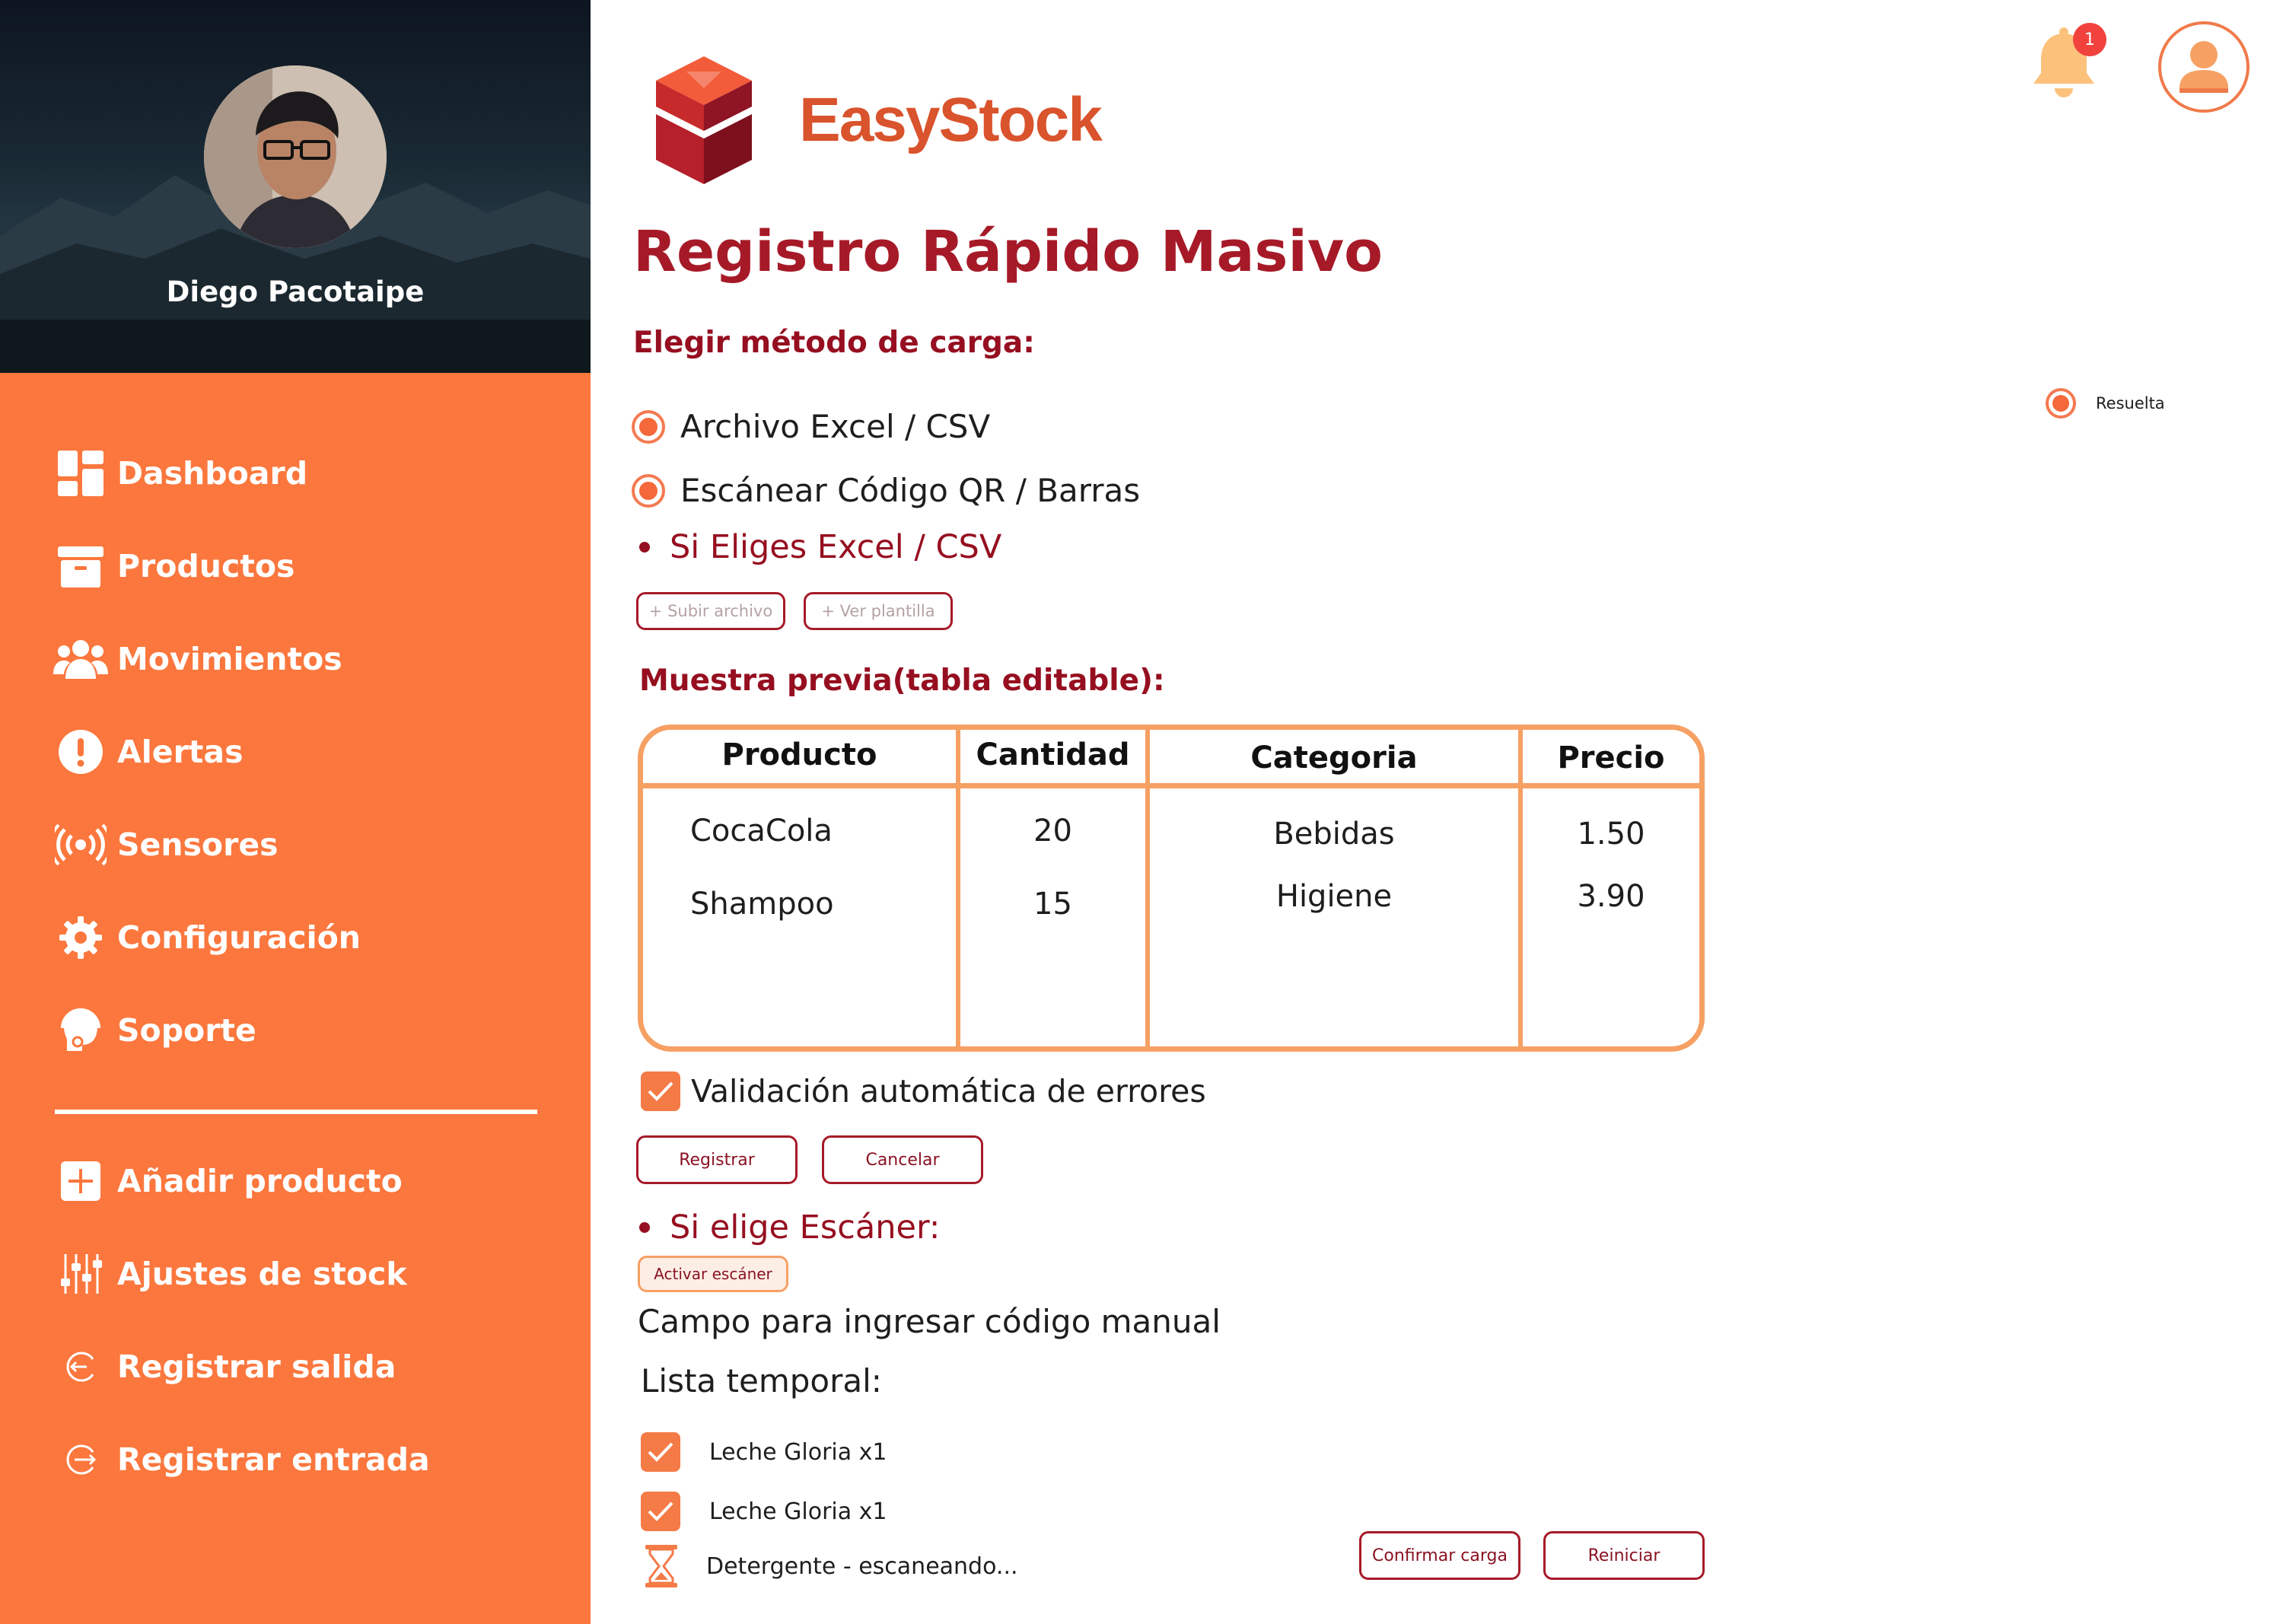 The width and height of the screenshot is (2283, 1624). I want to click on nav-label: Ajustes de stock, so click(262, 1274).